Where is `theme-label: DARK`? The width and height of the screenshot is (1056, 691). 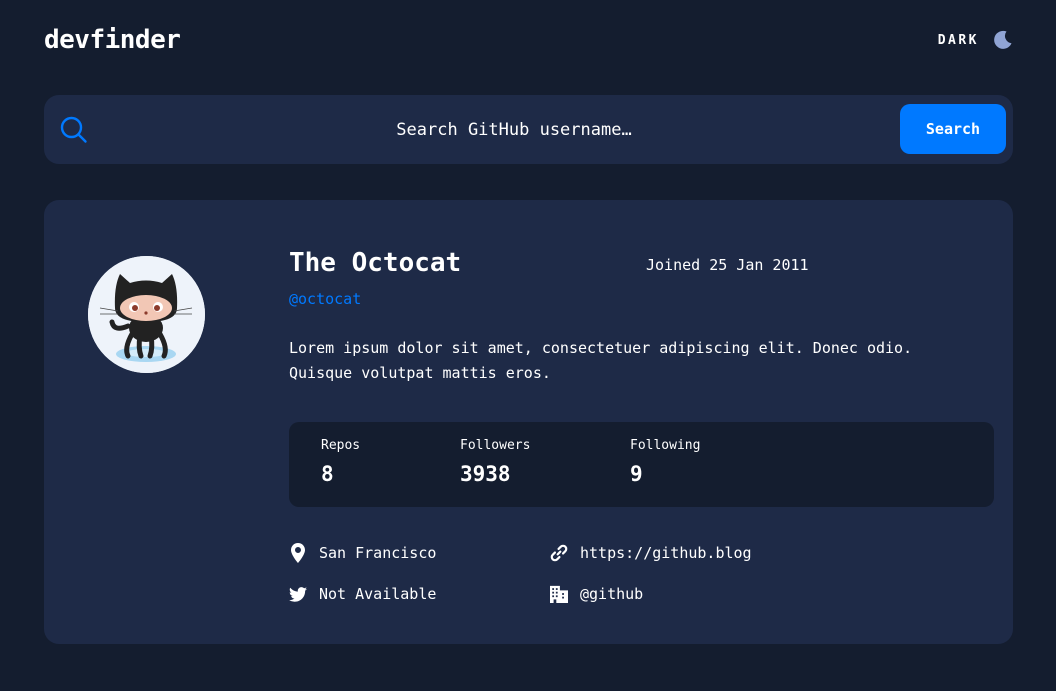
theme-label: DARK is located at coordinates (958, 40).